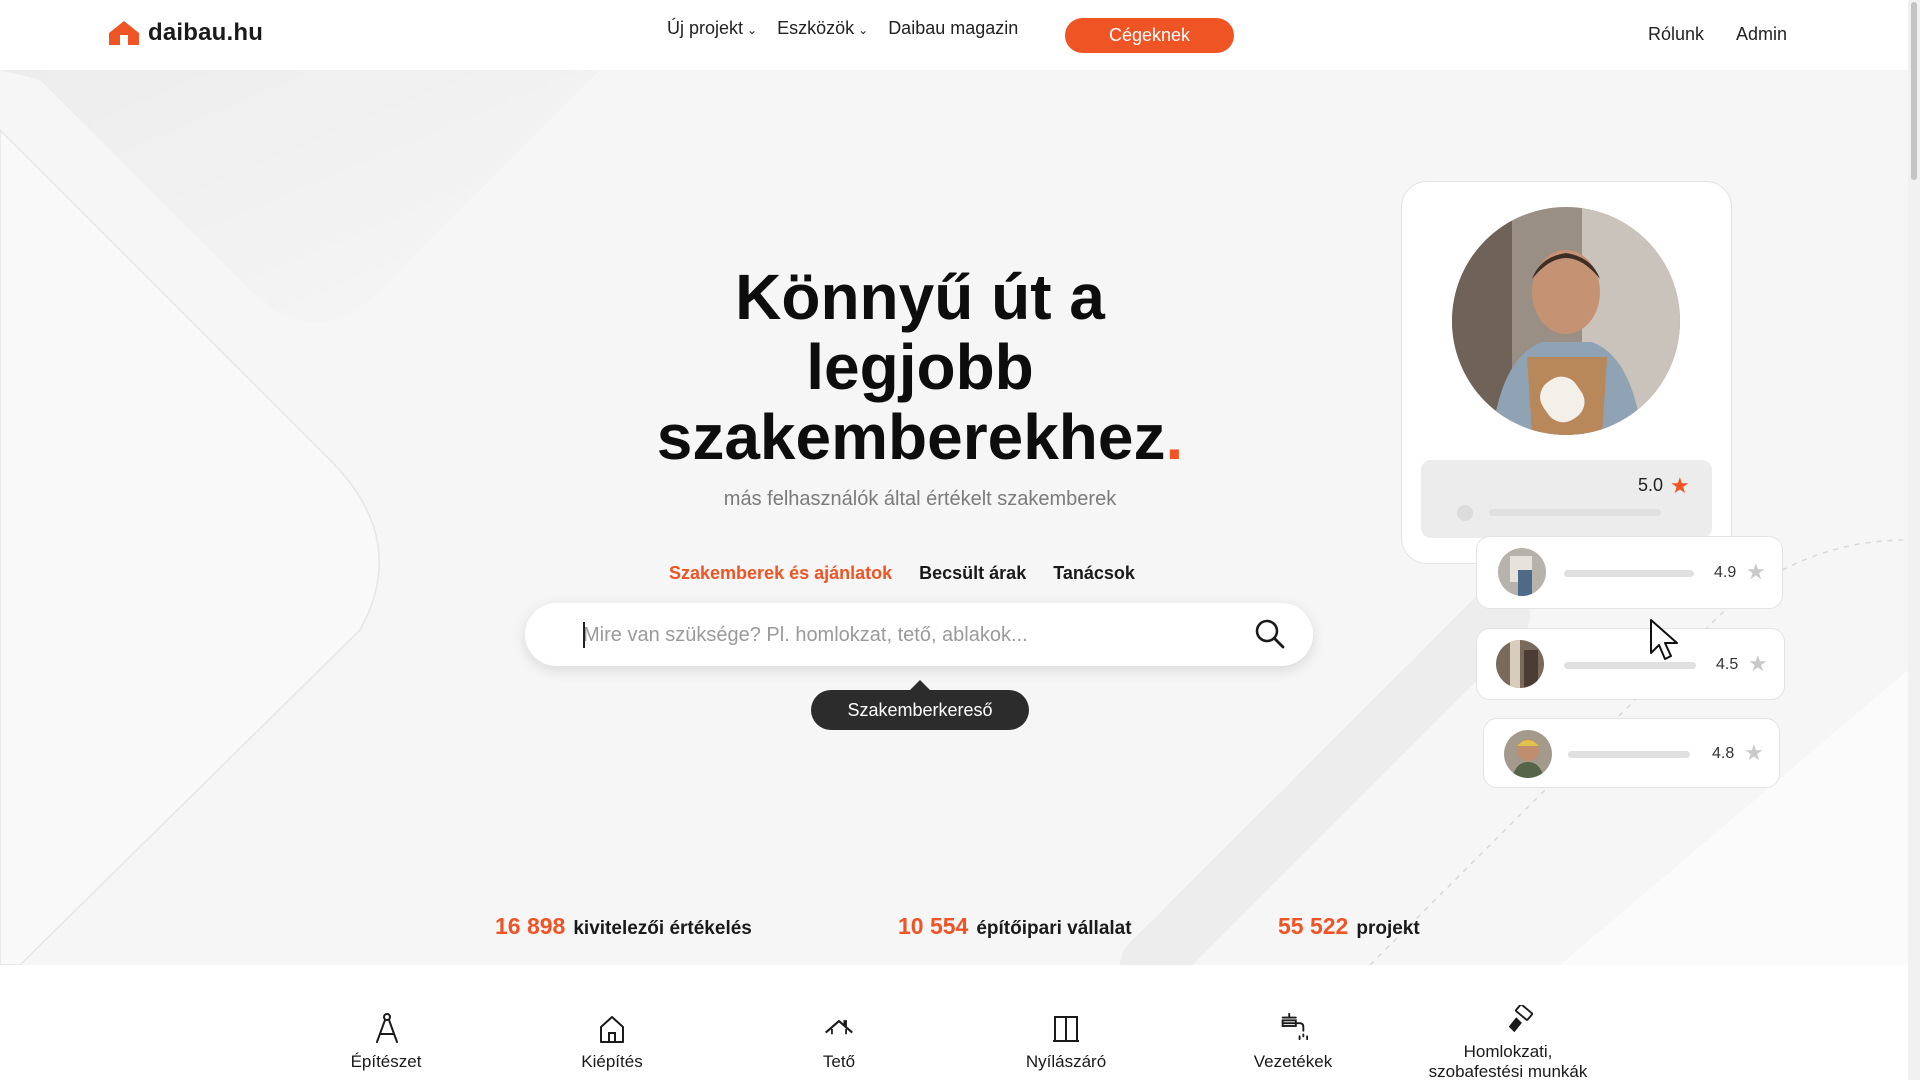 The image size is (1920, 1080). I want to click on nav-tools-label: Eszközök, so click(816, 28).